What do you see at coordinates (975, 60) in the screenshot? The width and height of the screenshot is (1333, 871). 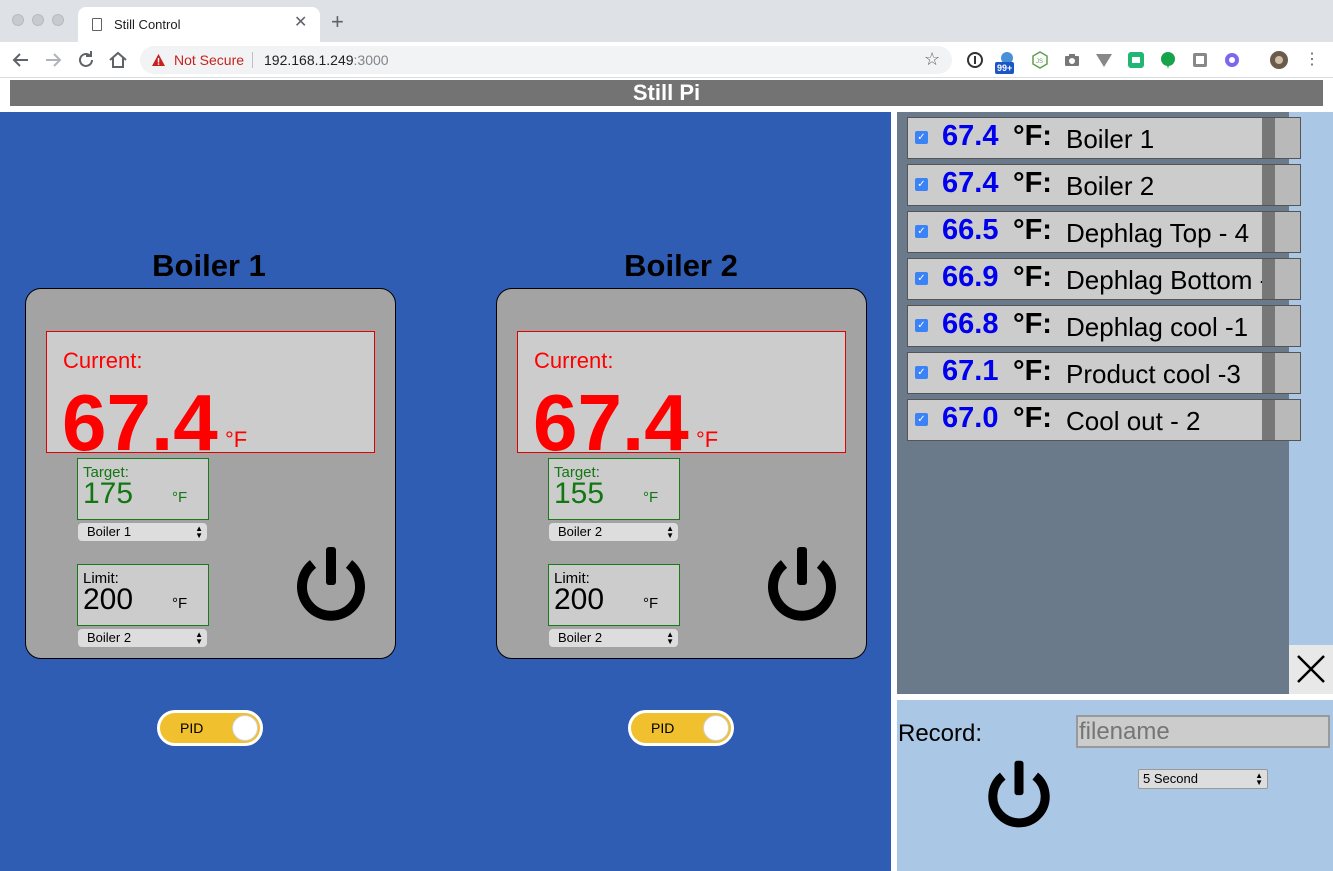 I see `password-manager-icon` at bounding box center [975, 60].